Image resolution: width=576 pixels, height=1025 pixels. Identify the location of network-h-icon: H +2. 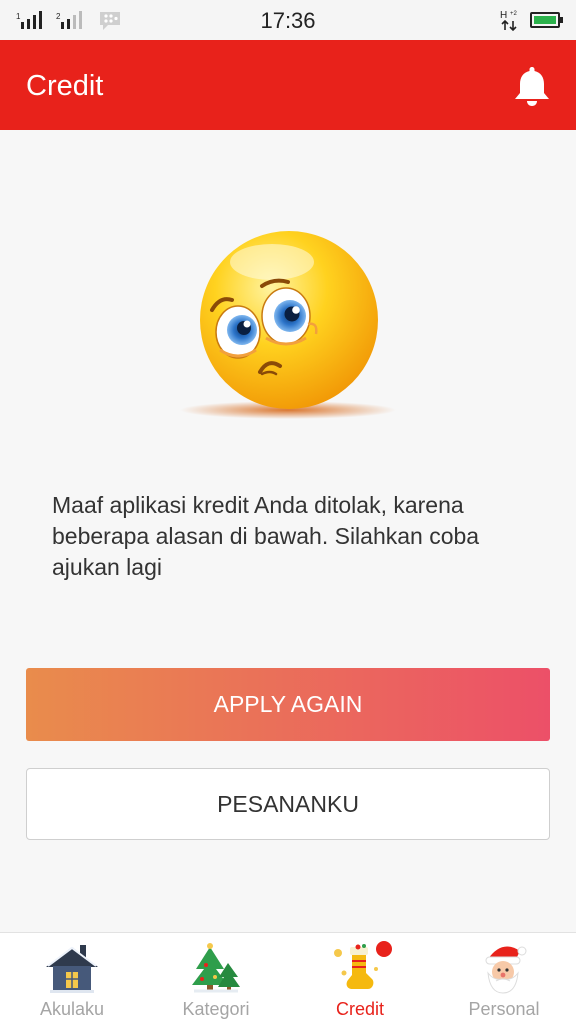
(509, 21).